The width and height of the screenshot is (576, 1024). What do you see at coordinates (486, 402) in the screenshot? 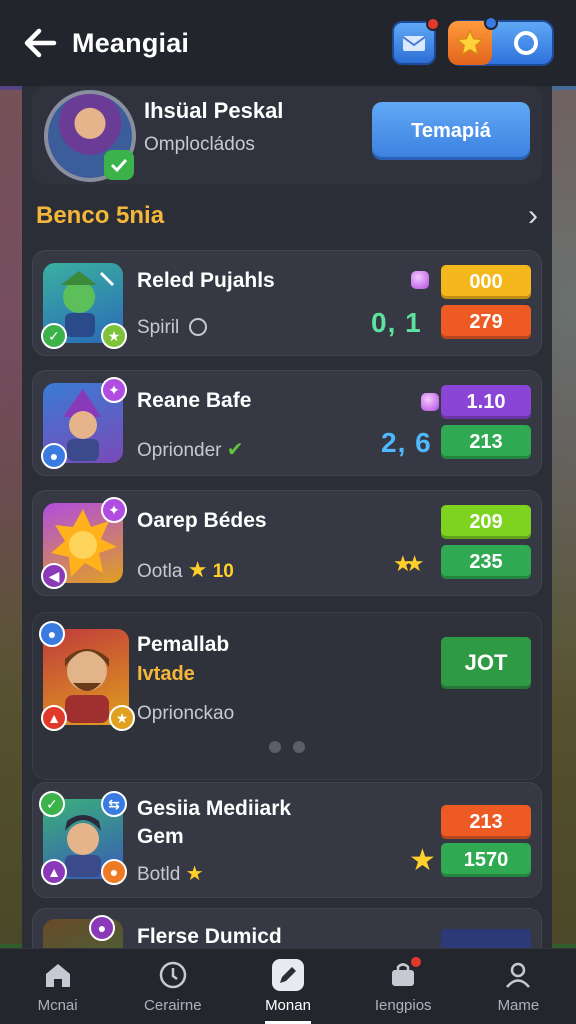
I see `stat-box-top: 1.10` at bounding box center [486, 402].